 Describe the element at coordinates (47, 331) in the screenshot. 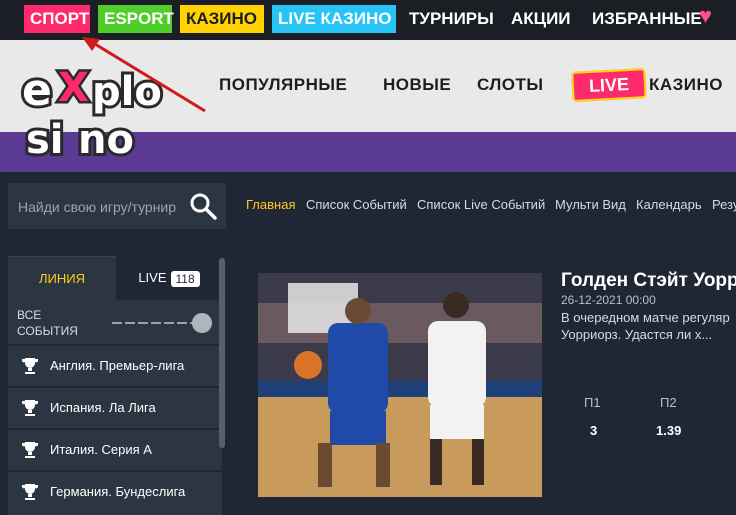

I see `all-events-label-line2: СОБЫТИЯ` at that location.